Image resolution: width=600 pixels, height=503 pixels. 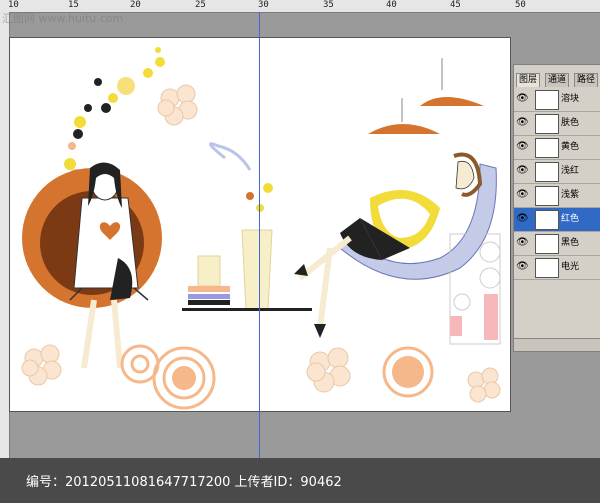 What do you see at coordinates (63, 18) in the screenshot?
I see `watermark: 汇图网 www.huitu.com` at bounding box center [63, 18].